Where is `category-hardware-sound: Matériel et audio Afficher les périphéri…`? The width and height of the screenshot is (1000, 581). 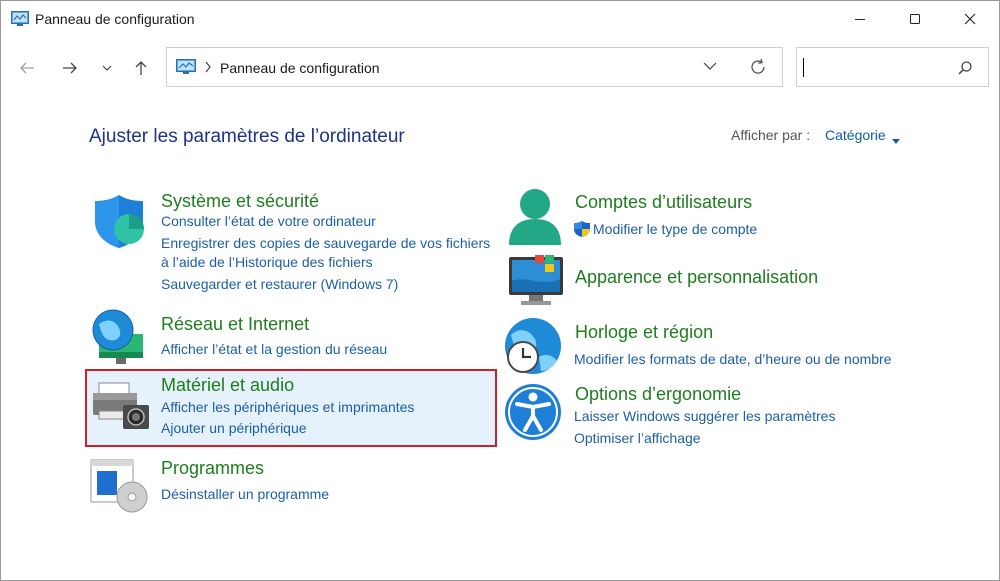
category-hardware-sound: Matériel et audio Afficher les périphéri… is located at coordinates (299, 405).